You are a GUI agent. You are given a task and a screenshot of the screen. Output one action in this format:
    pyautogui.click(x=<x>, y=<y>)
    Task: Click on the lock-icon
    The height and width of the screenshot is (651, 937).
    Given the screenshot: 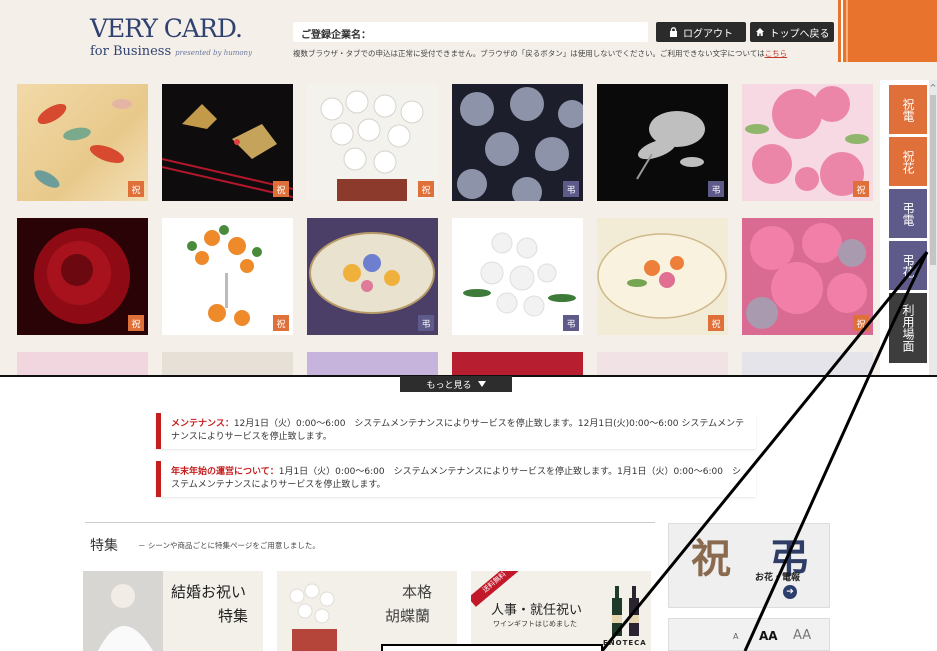 What is the action you would take?
    pyautogui.click(x=673, y=32)
    